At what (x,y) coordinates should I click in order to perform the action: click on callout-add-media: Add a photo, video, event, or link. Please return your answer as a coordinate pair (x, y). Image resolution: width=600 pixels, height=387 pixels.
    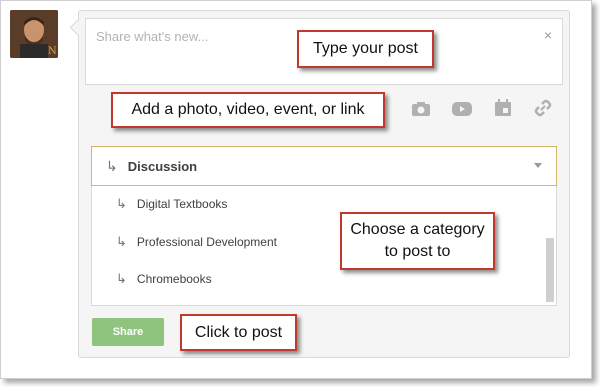
    Looking at the image, I should click on (248, 110).